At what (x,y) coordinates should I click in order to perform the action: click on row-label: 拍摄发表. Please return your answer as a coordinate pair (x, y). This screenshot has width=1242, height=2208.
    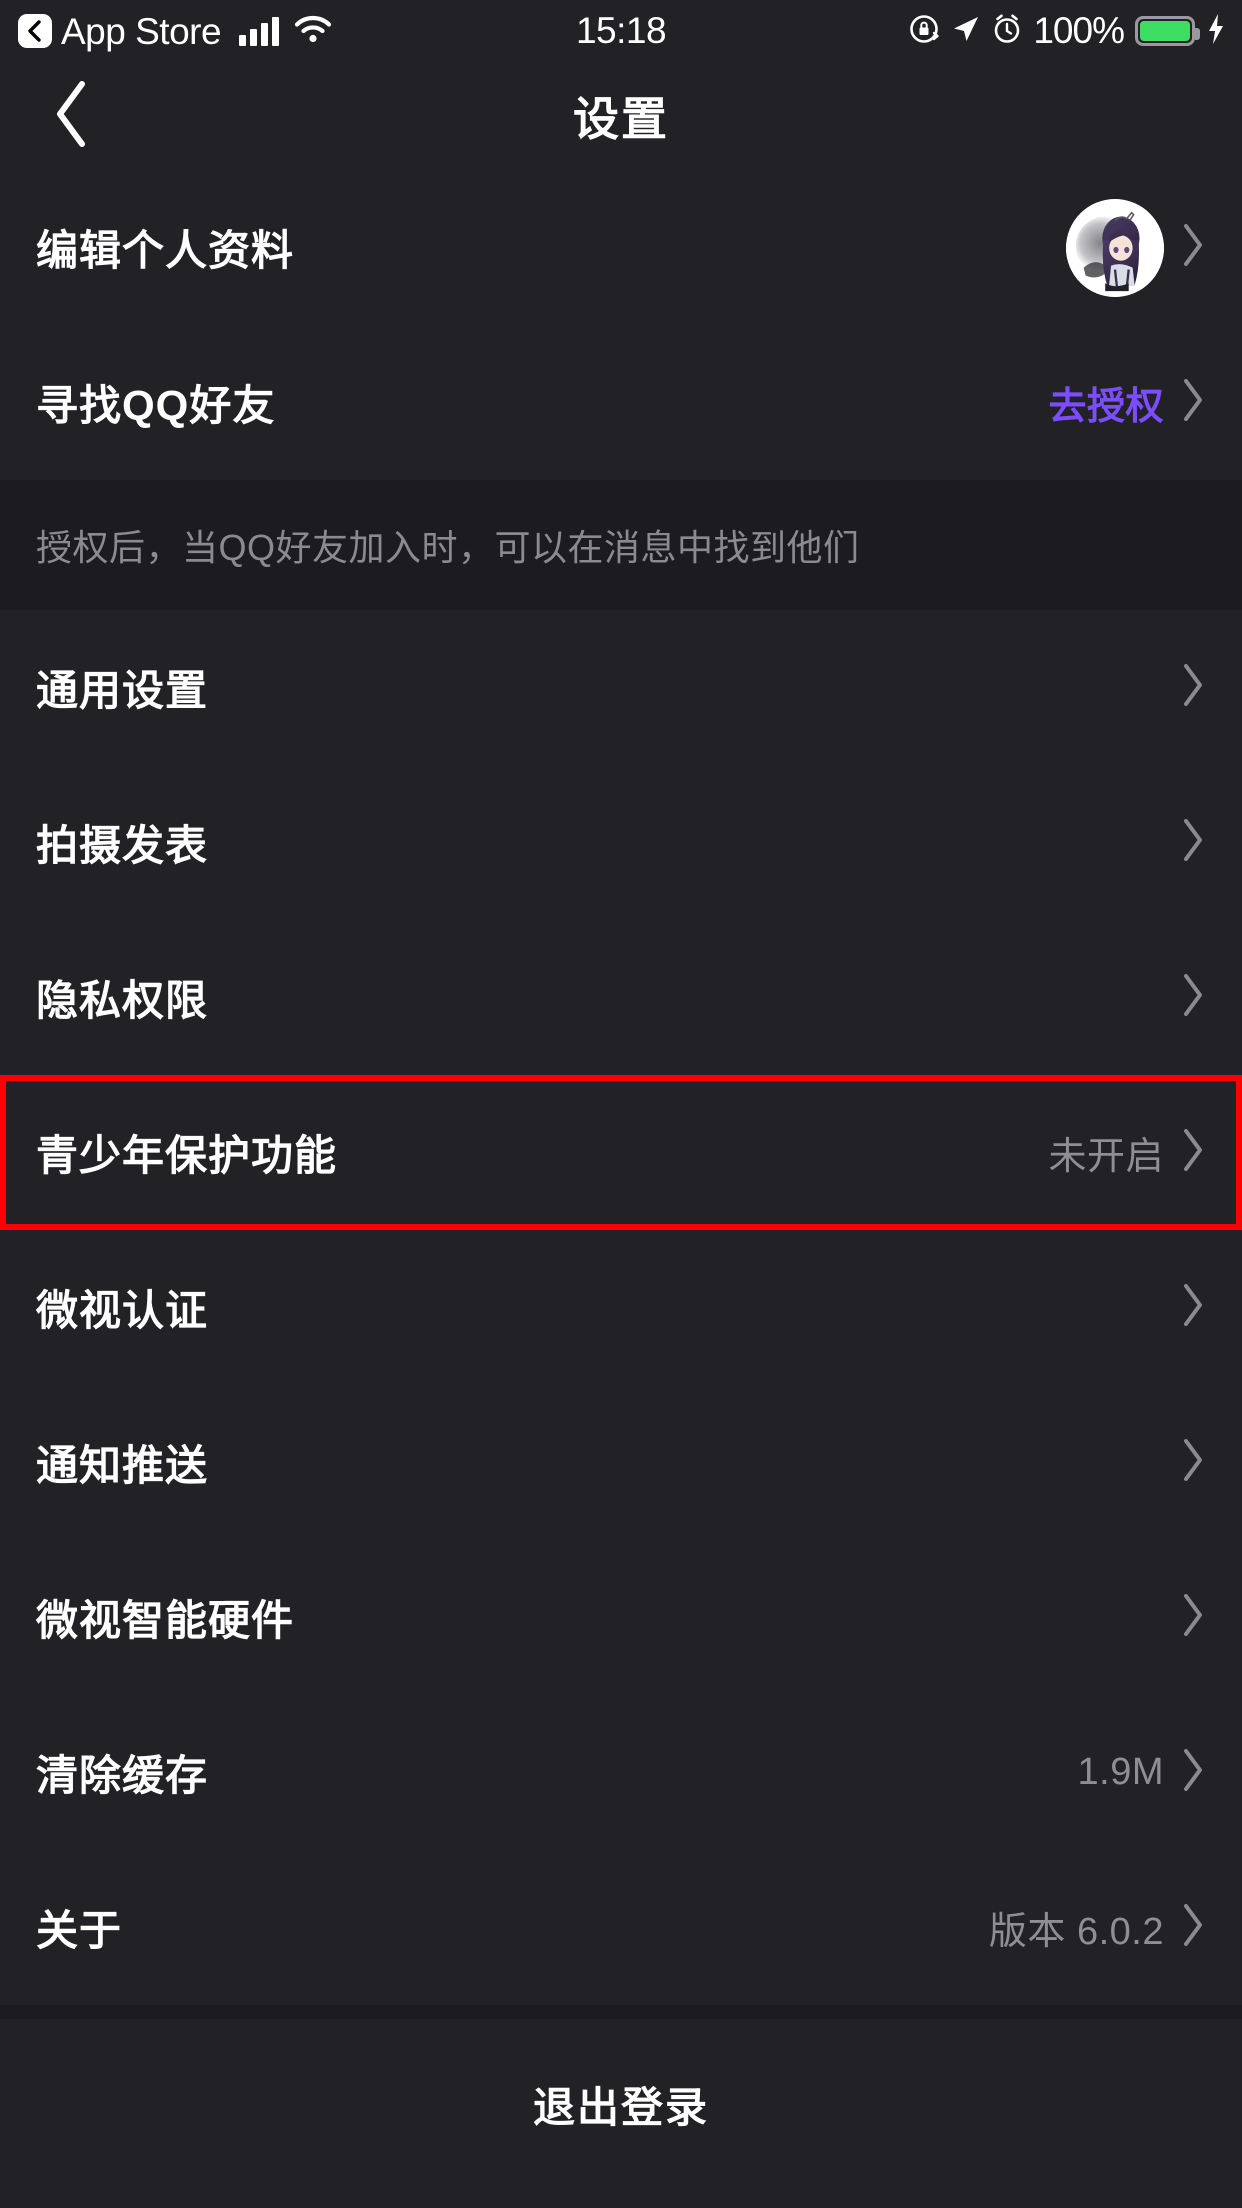
    Looking at the image, I should click on (122, 845).